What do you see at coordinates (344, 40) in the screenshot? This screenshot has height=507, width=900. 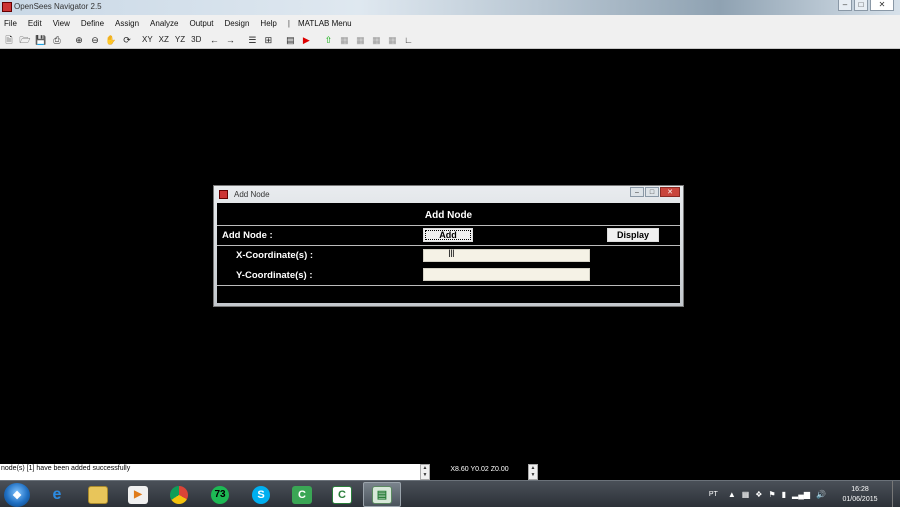 I see `grid-icon-1: ▦` at bounding box center [344, 40].